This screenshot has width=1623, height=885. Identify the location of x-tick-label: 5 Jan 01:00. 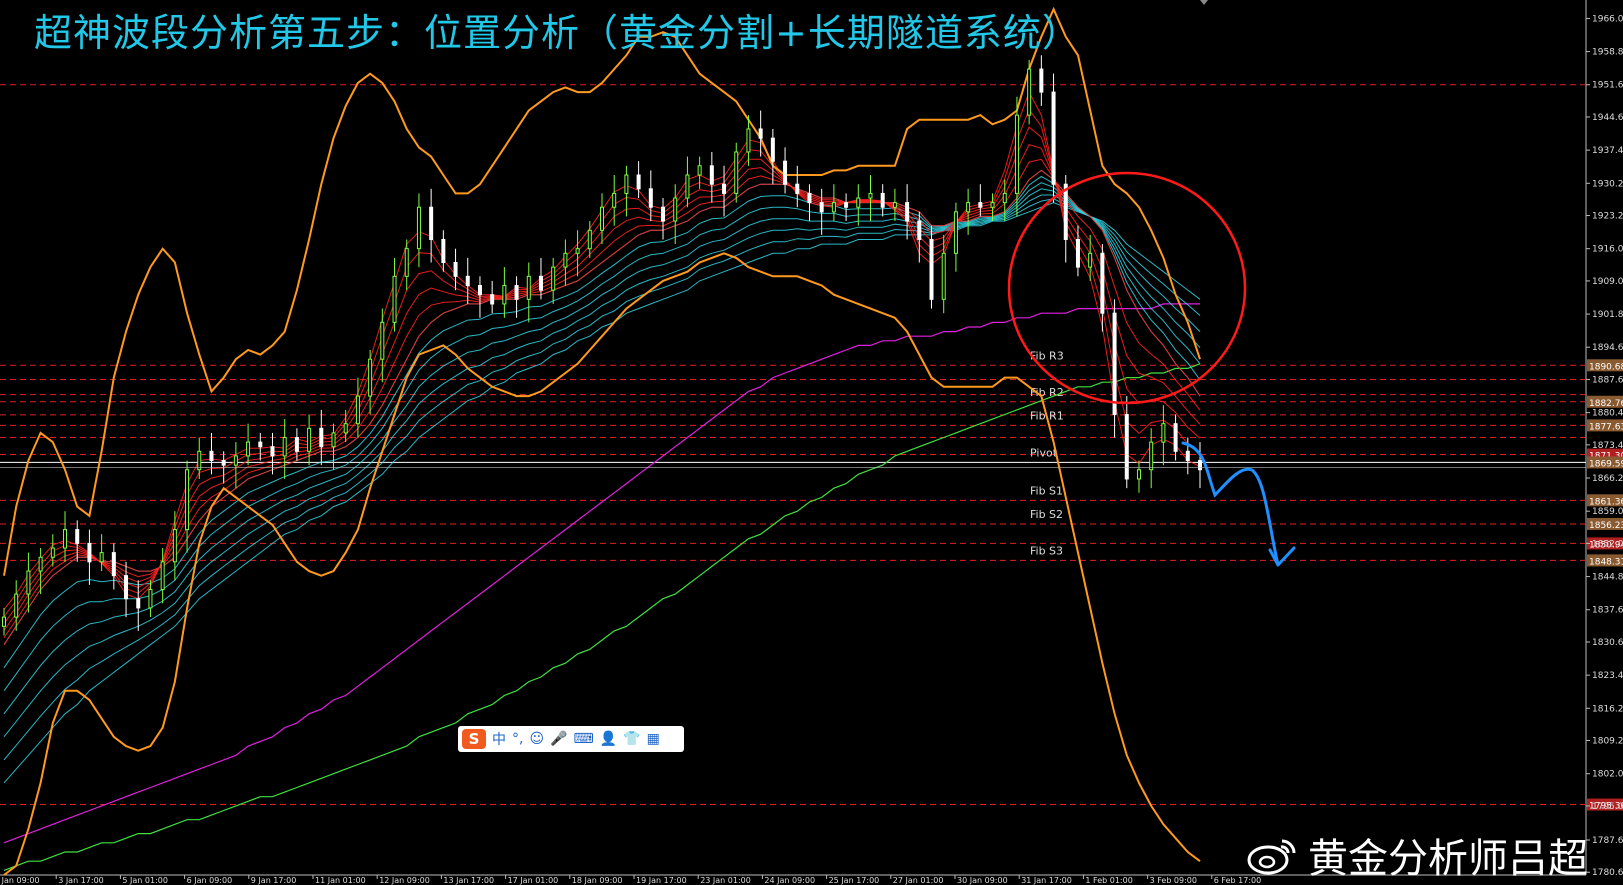
(145, 880).